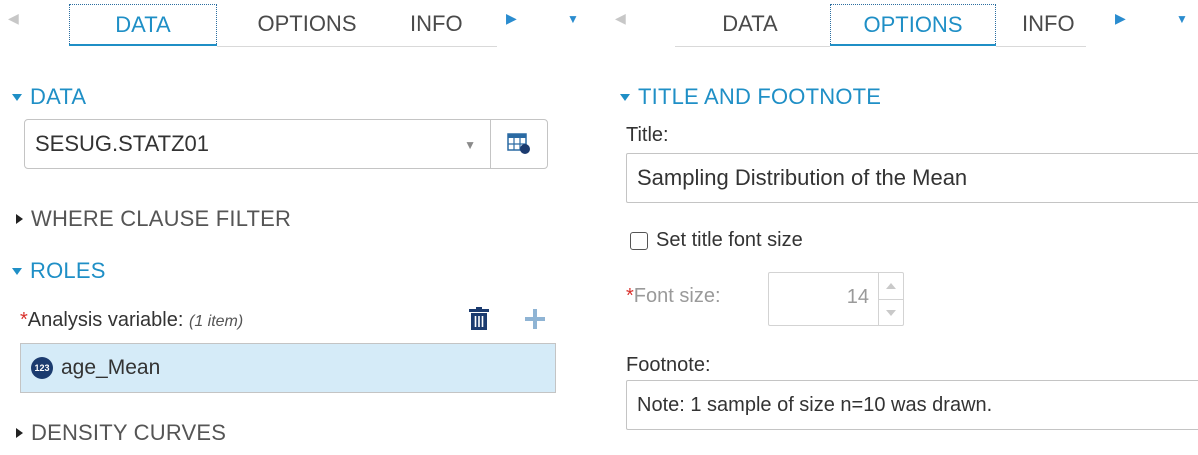 This screenshot has height=455, width=1198. I want to click on add-variable-button, so click(535, 319).